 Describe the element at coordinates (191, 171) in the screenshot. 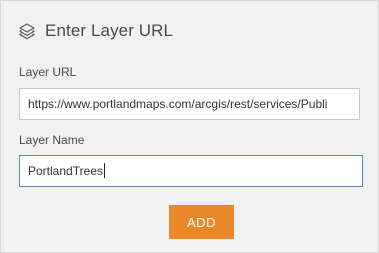

I see `layer-name-input: PortlandTrees` at that location.